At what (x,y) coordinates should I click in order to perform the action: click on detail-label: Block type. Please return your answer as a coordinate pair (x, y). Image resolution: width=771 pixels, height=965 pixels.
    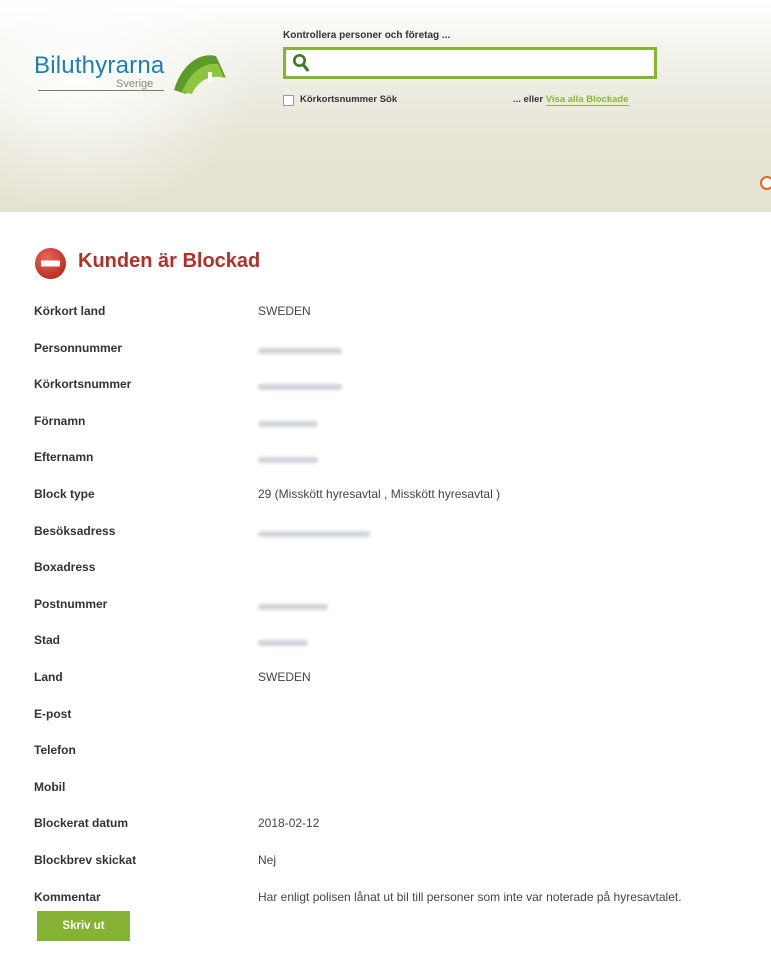
    Looking at the image, I should click on (64, 494).